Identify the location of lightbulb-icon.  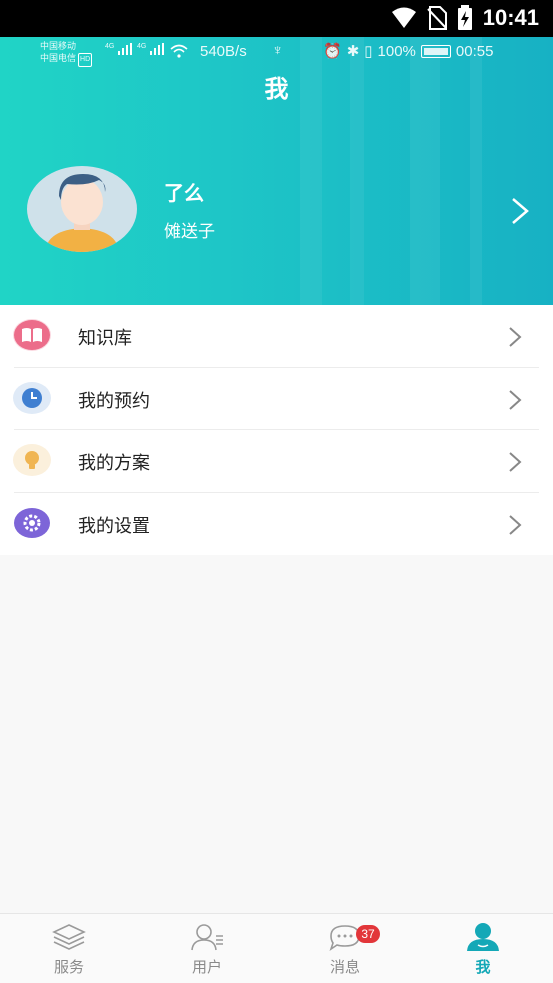
(32, 460).